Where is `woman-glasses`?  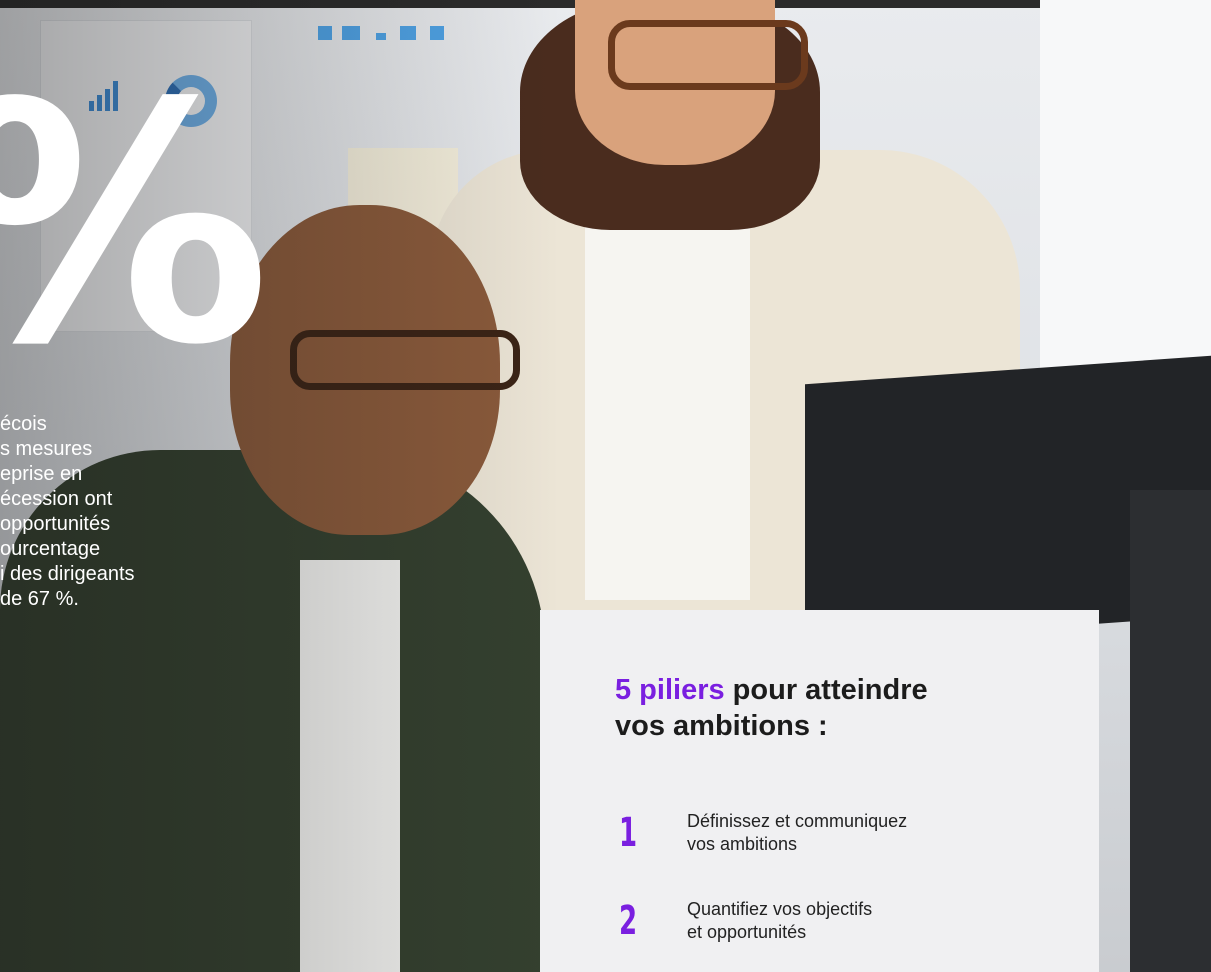 woman-glasses is located at coordinates (708, 55).